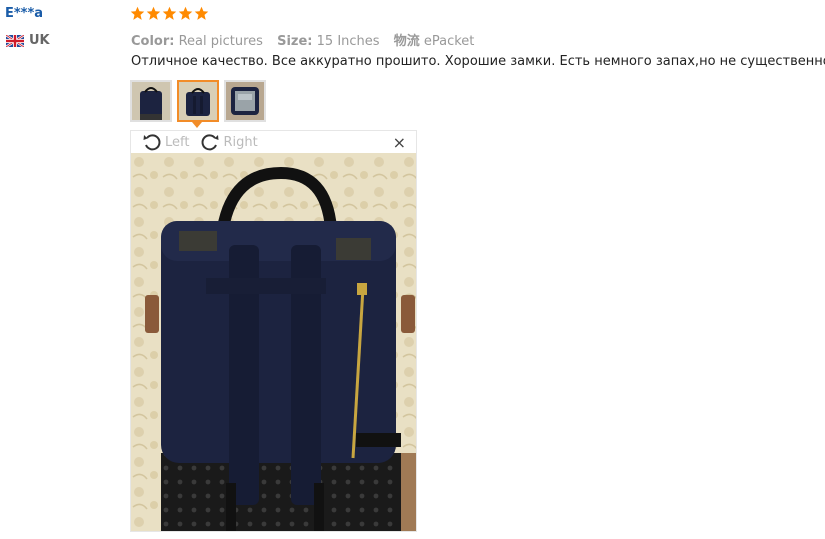 Image resolution: width=825 pixels, height=539 pixels. I want to click on size-label: Size:, so click(295, 41).